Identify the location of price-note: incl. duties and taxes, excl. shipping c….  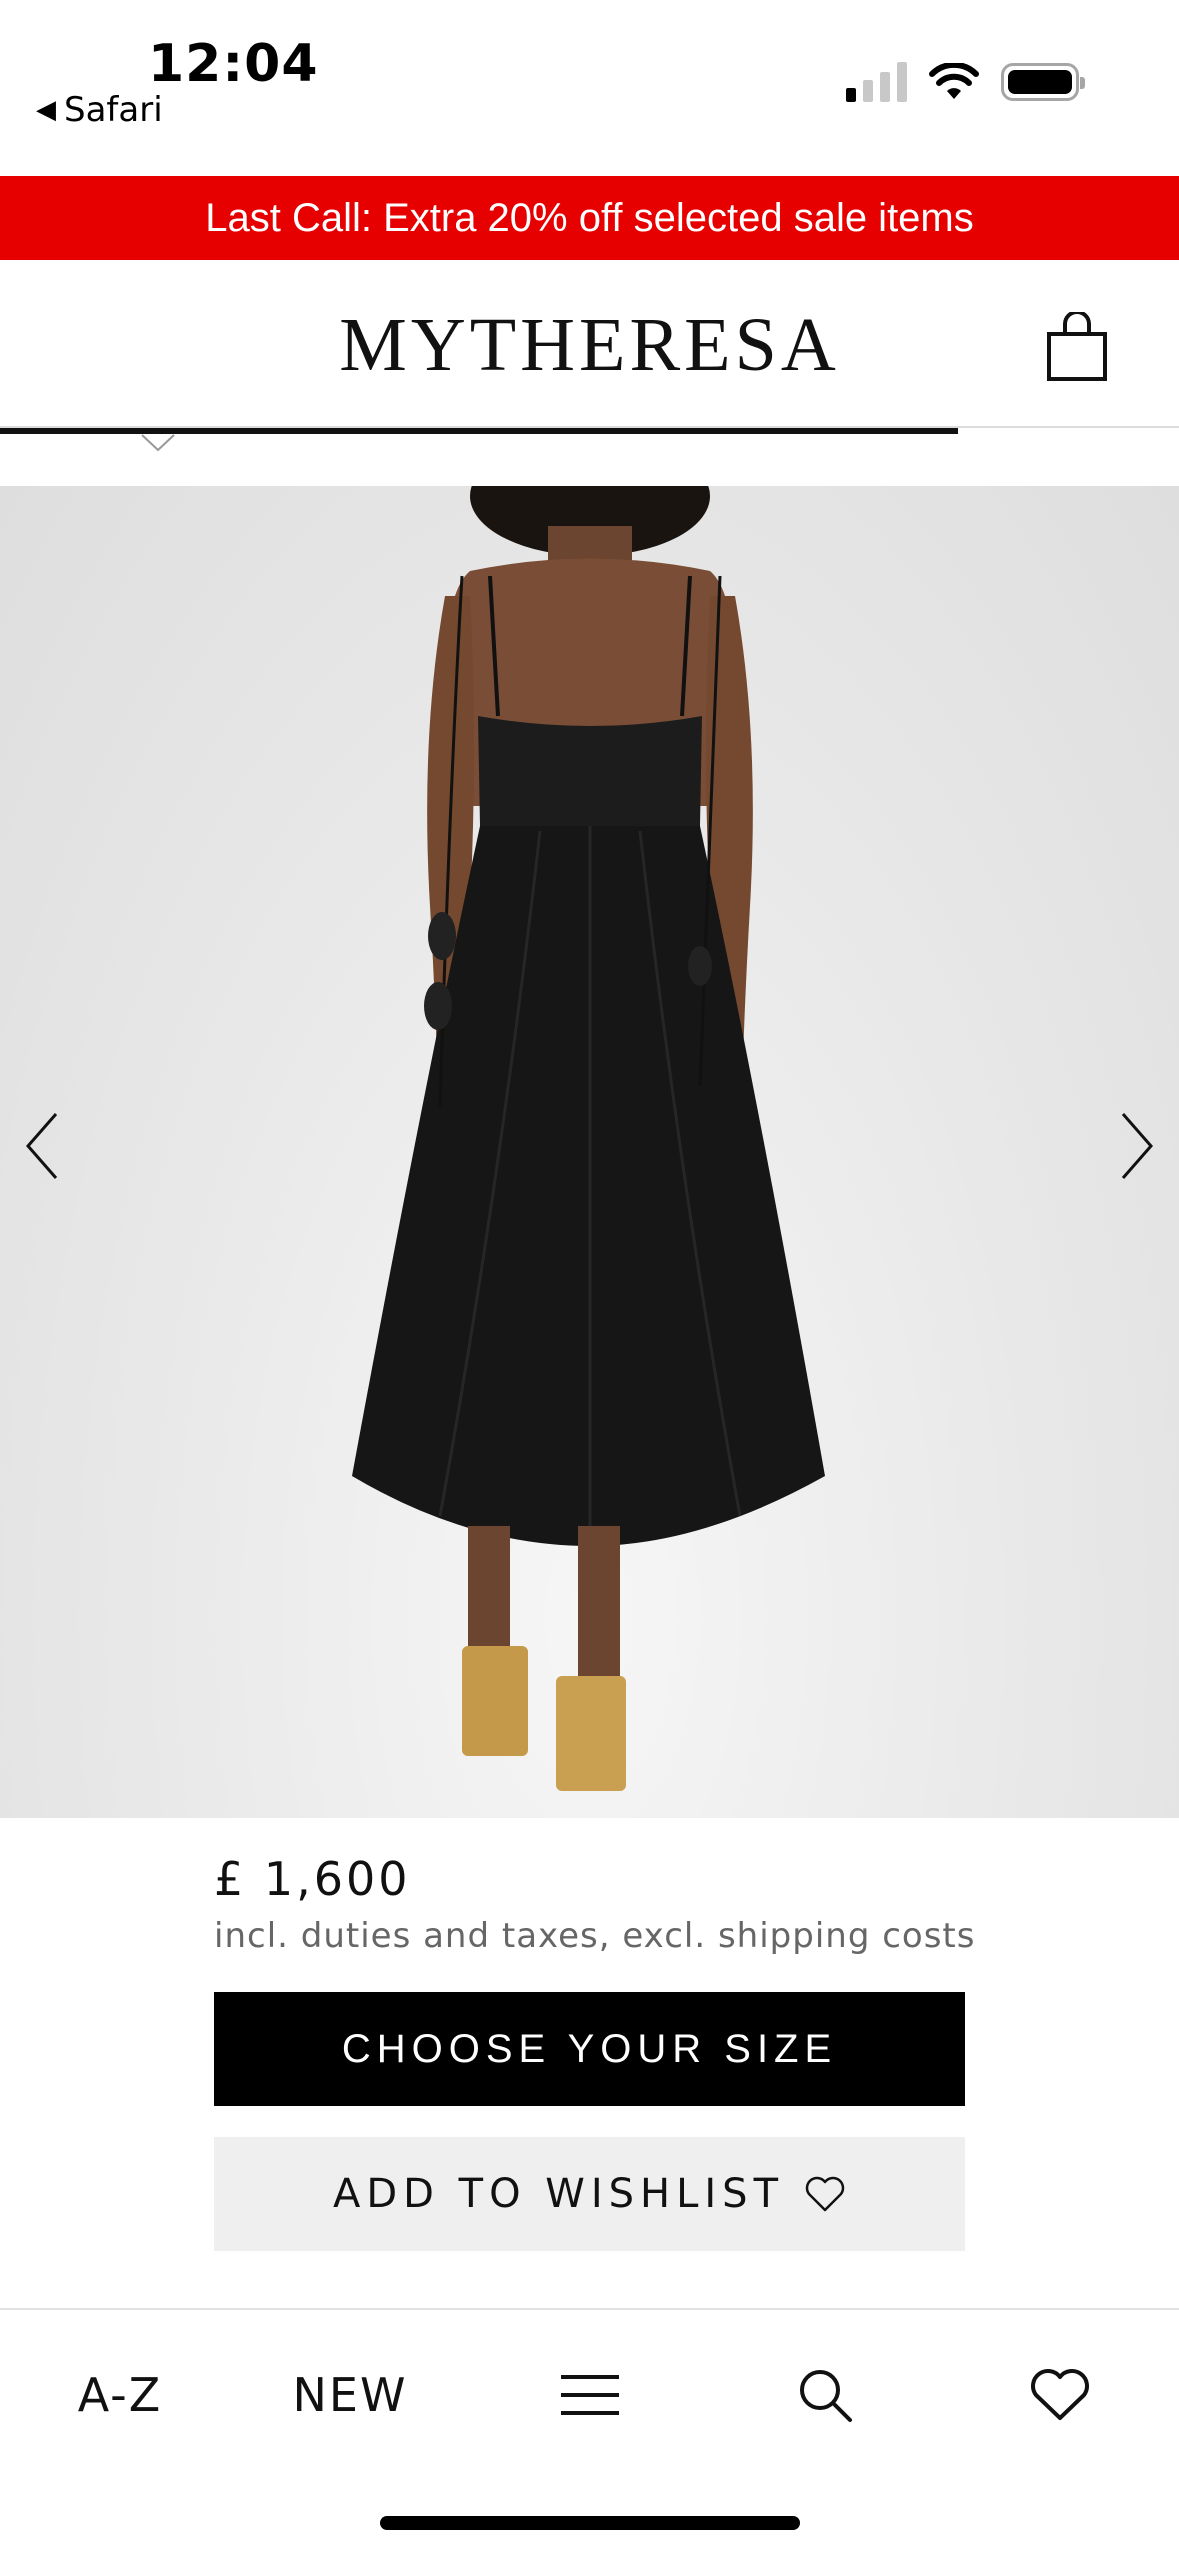
(595, 1936).